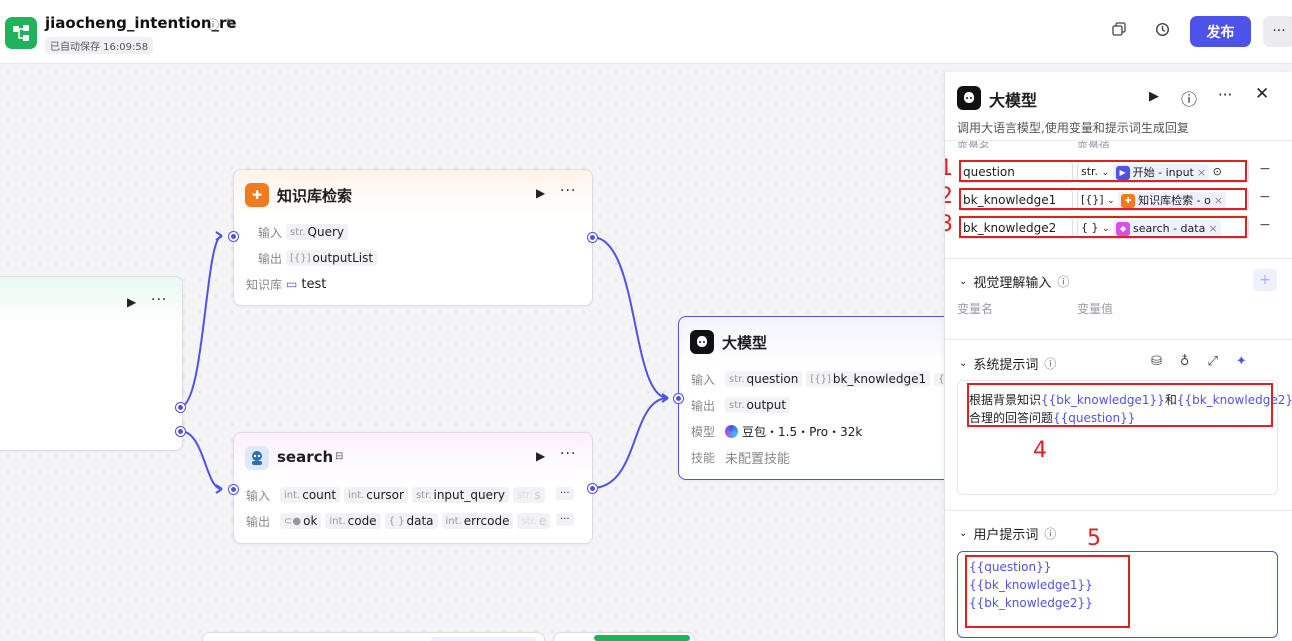  What do you see at coordinates (802, 431) in the screenshot?
I see `model-value: 豆包・1.5・Pro・32k` at bounding box center [802, 431].